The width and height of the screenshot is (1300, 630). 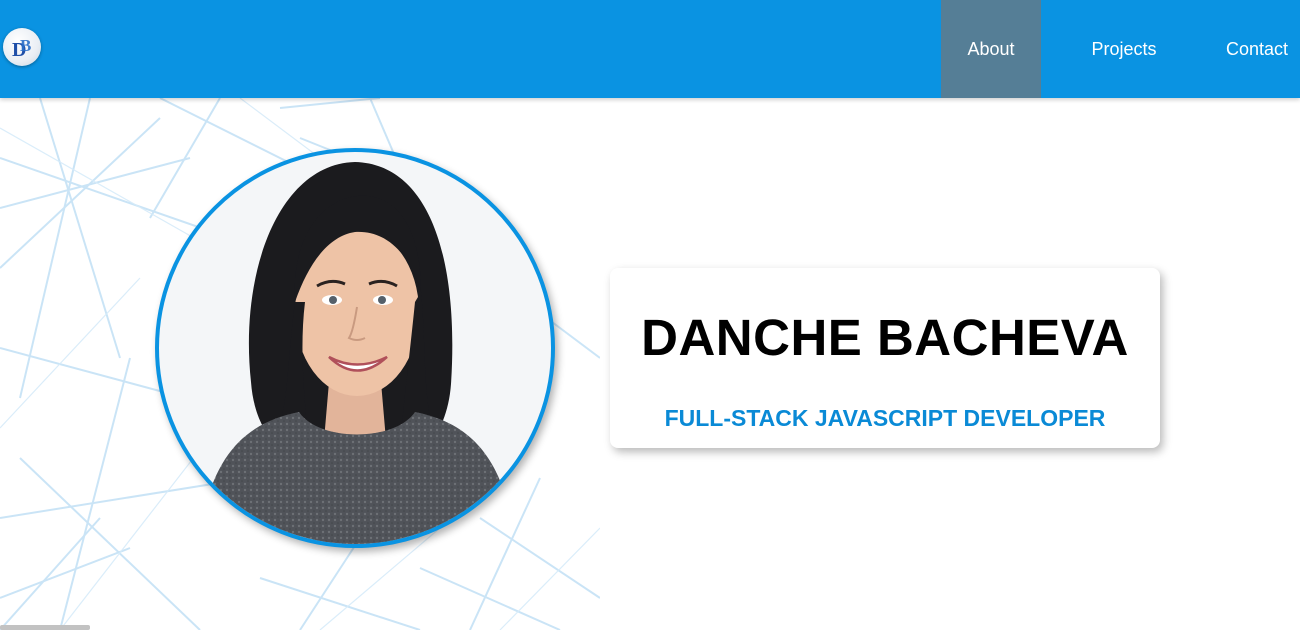 What do you see at coordinates (885, 418) in the screenshot?
I see `hero-role: FULL-STACK JAVASCRIPT DEVELOPER` at bounding box center [885, 418].